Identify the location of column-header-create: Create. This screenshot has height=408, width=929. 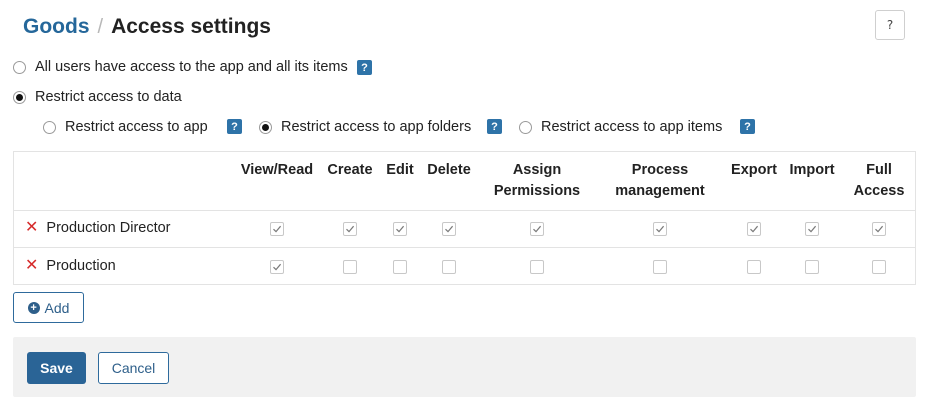
(350, 170).